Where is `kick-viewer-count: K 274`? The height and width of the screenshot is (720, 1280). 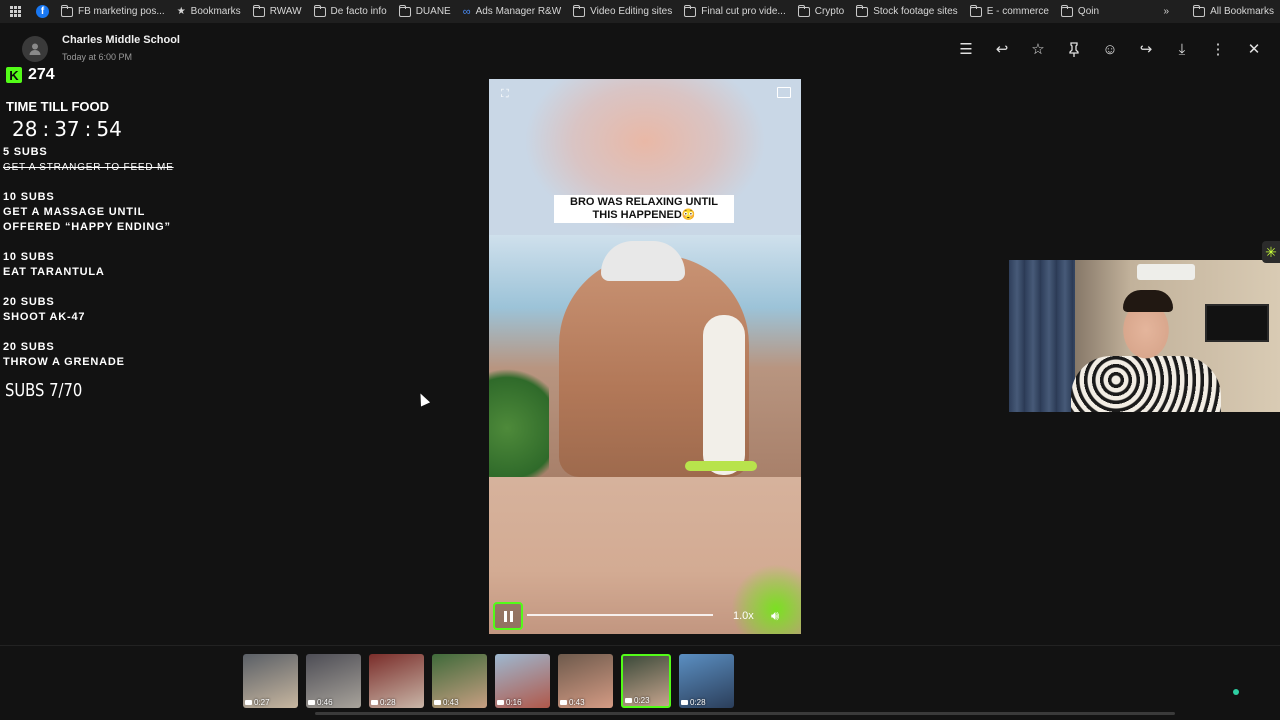
kick-viewer-count: K 274 is located at coordinates (30, 75).